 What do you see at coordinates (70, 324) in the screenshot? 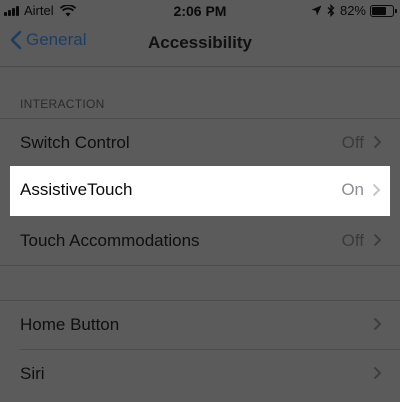
I see `row-label: Home Button` at bounding box center [70, 324].